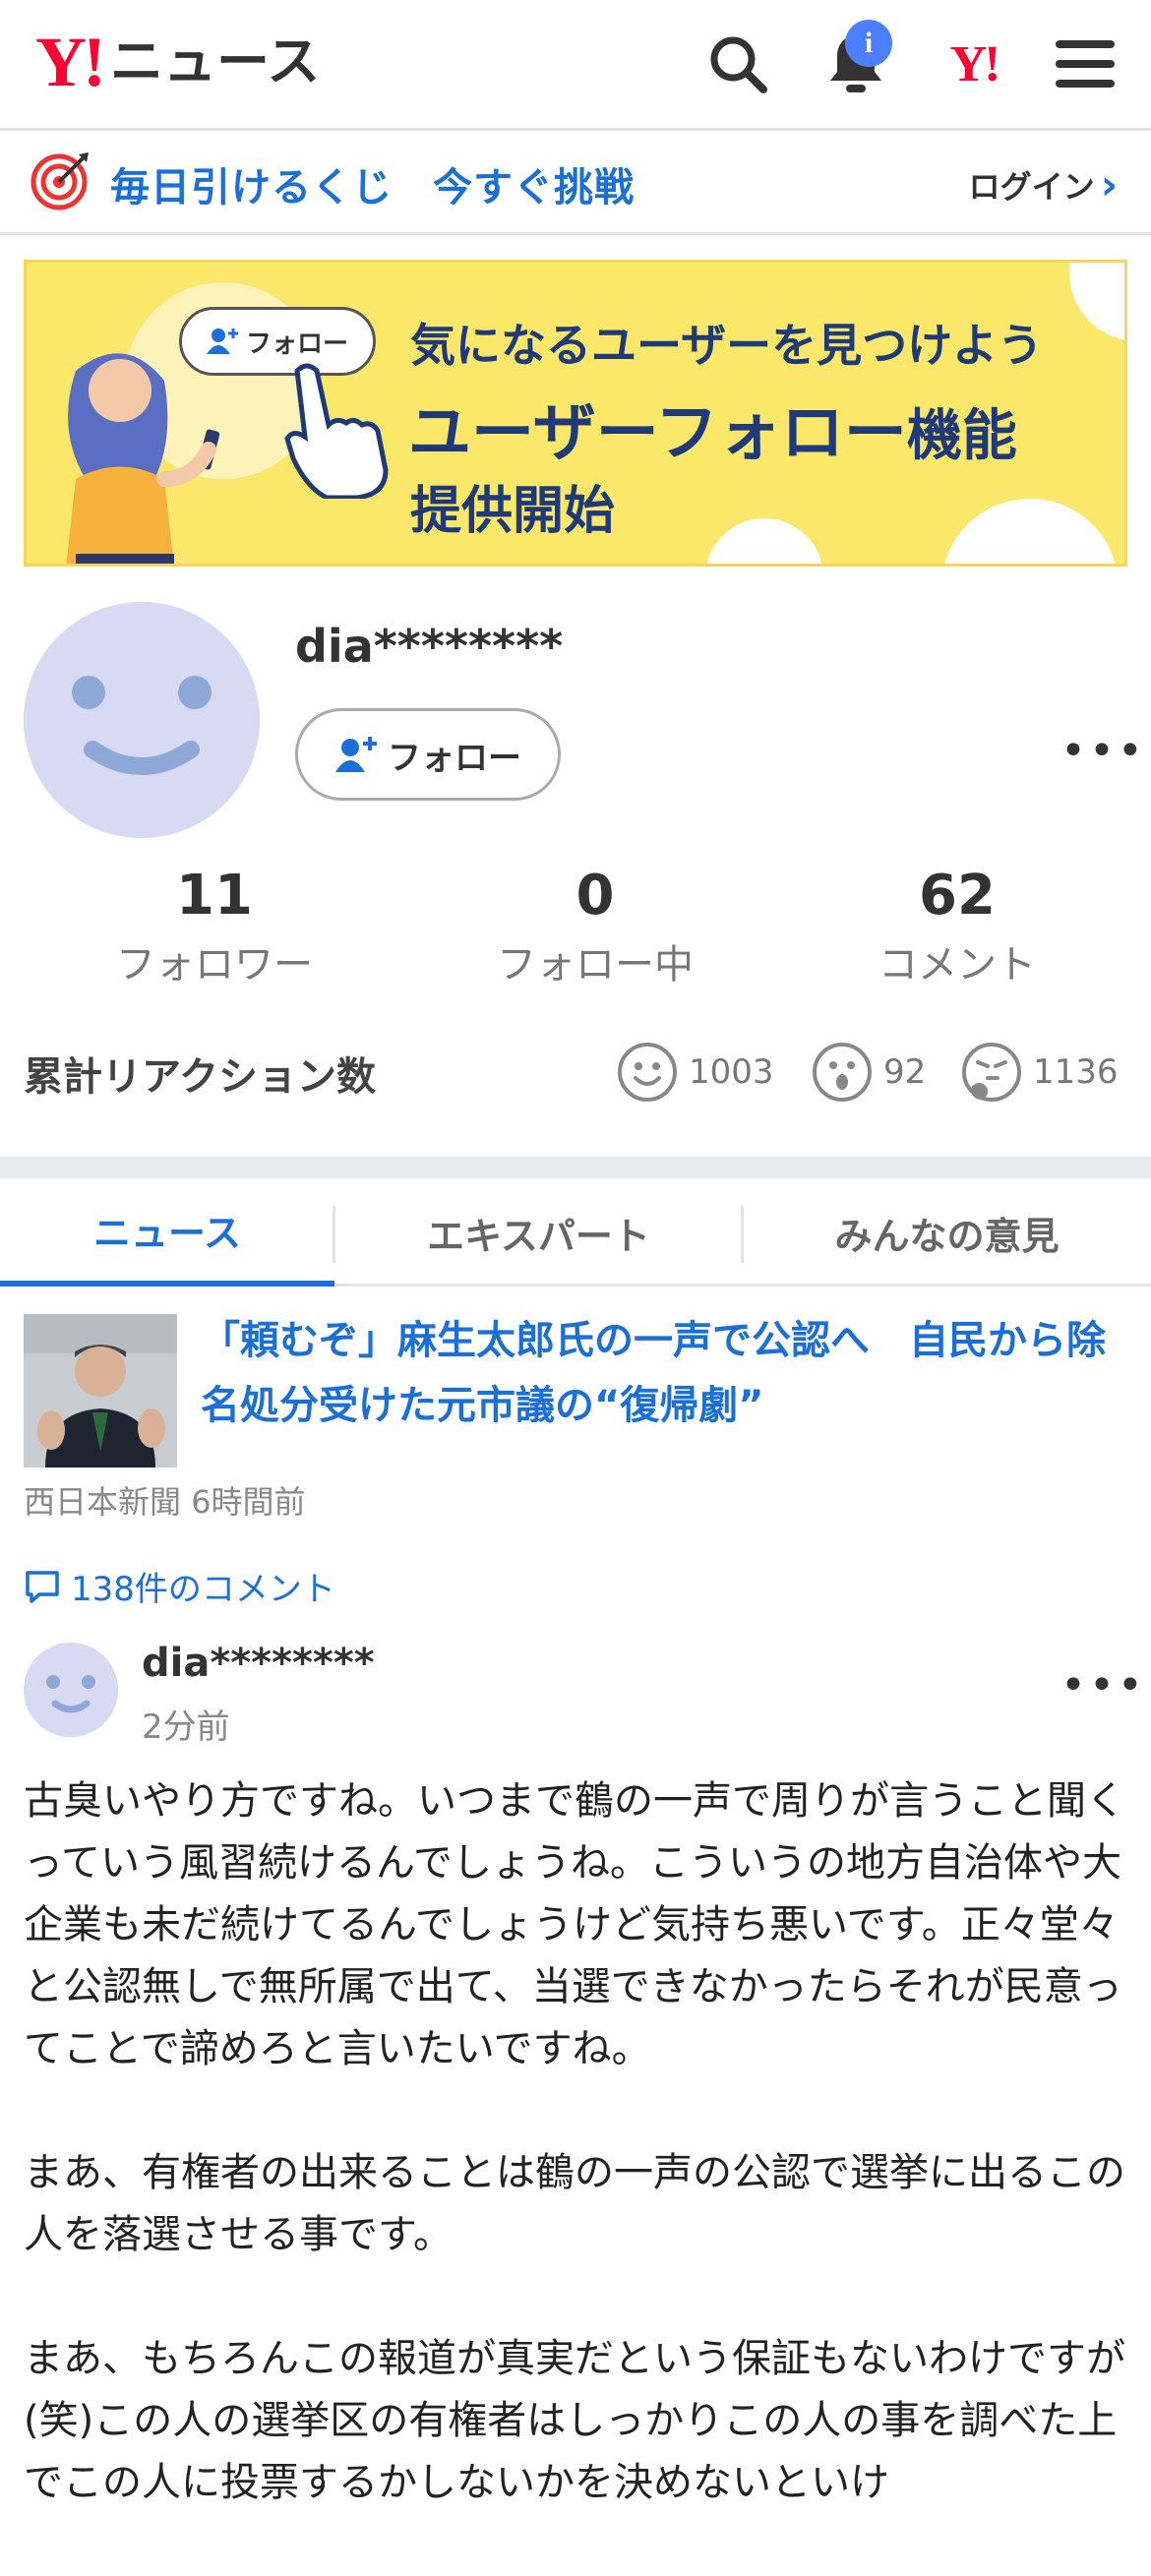 The height and width of the screenshot is (2576, 1151). Describe the element at coordinates (71, 1690) in the screenshot. I see `comment-user-avatar` at that location.